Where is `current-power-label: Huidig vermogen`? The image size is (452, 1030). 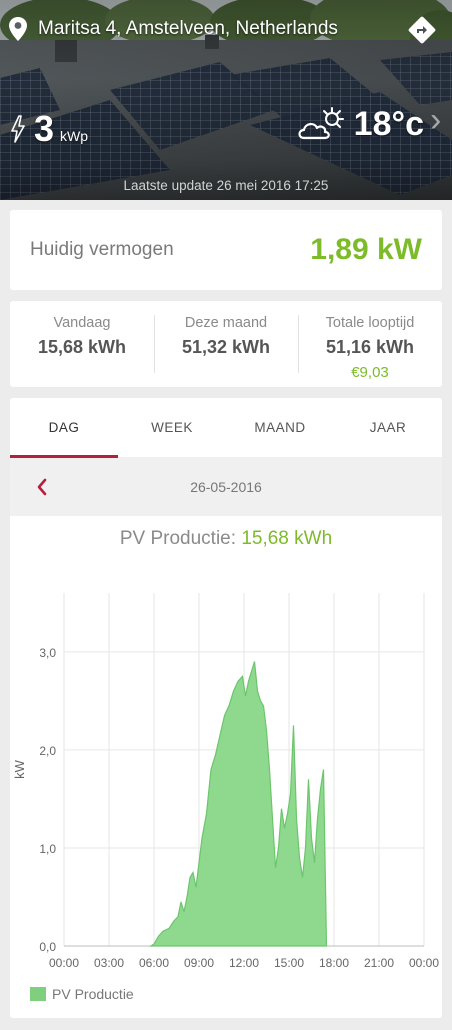 current-power-label: Huidig vermogen is located at coordinates (102, 249).